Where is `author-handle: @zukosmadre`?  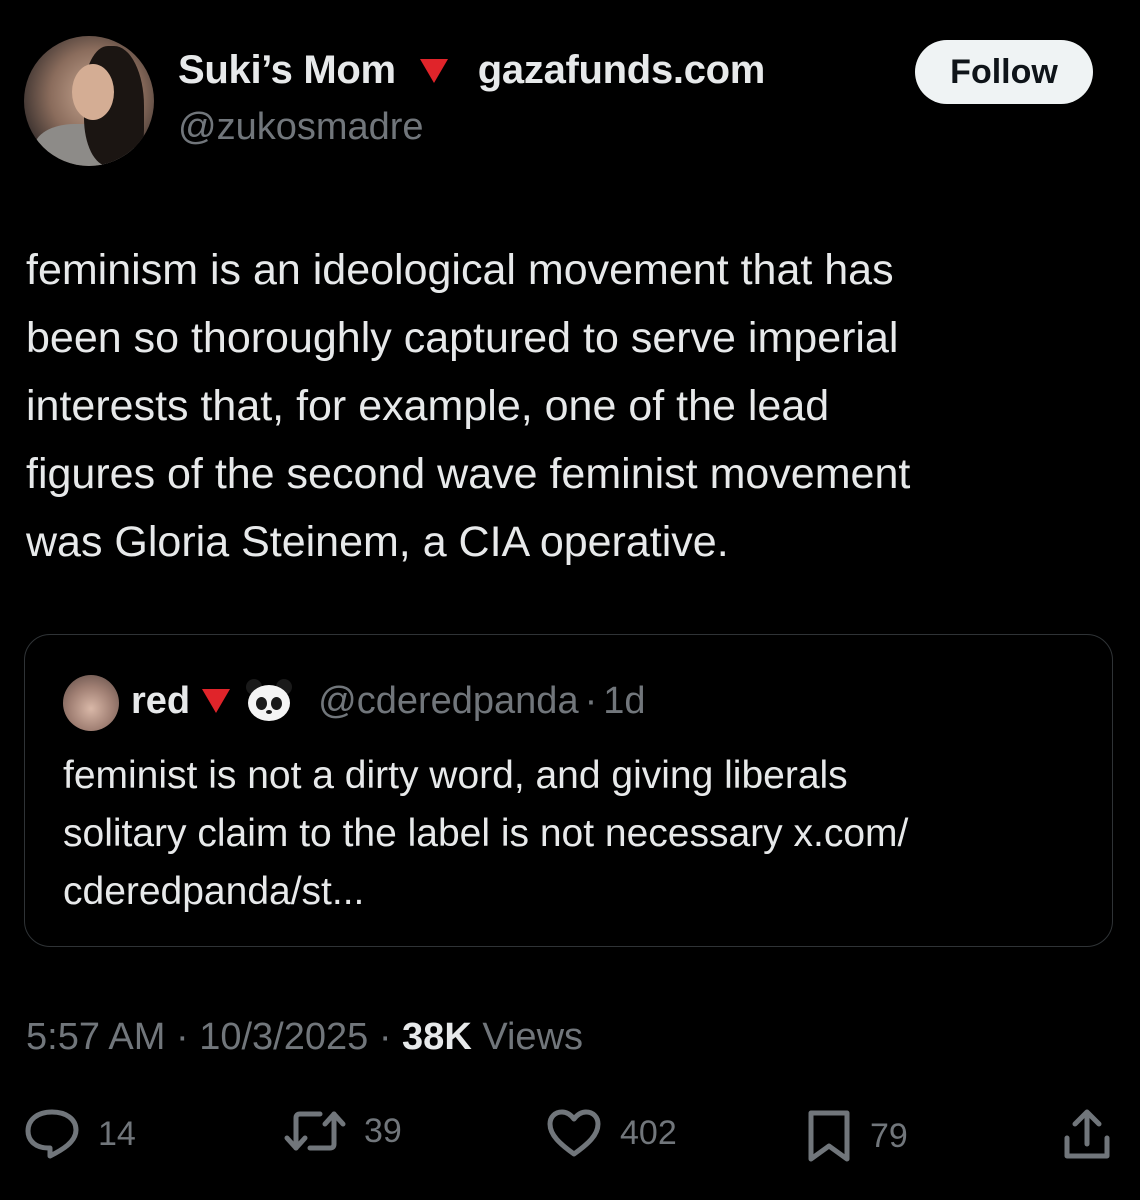
author-handle: @zukosmadre is located at coordinates (301, 127).